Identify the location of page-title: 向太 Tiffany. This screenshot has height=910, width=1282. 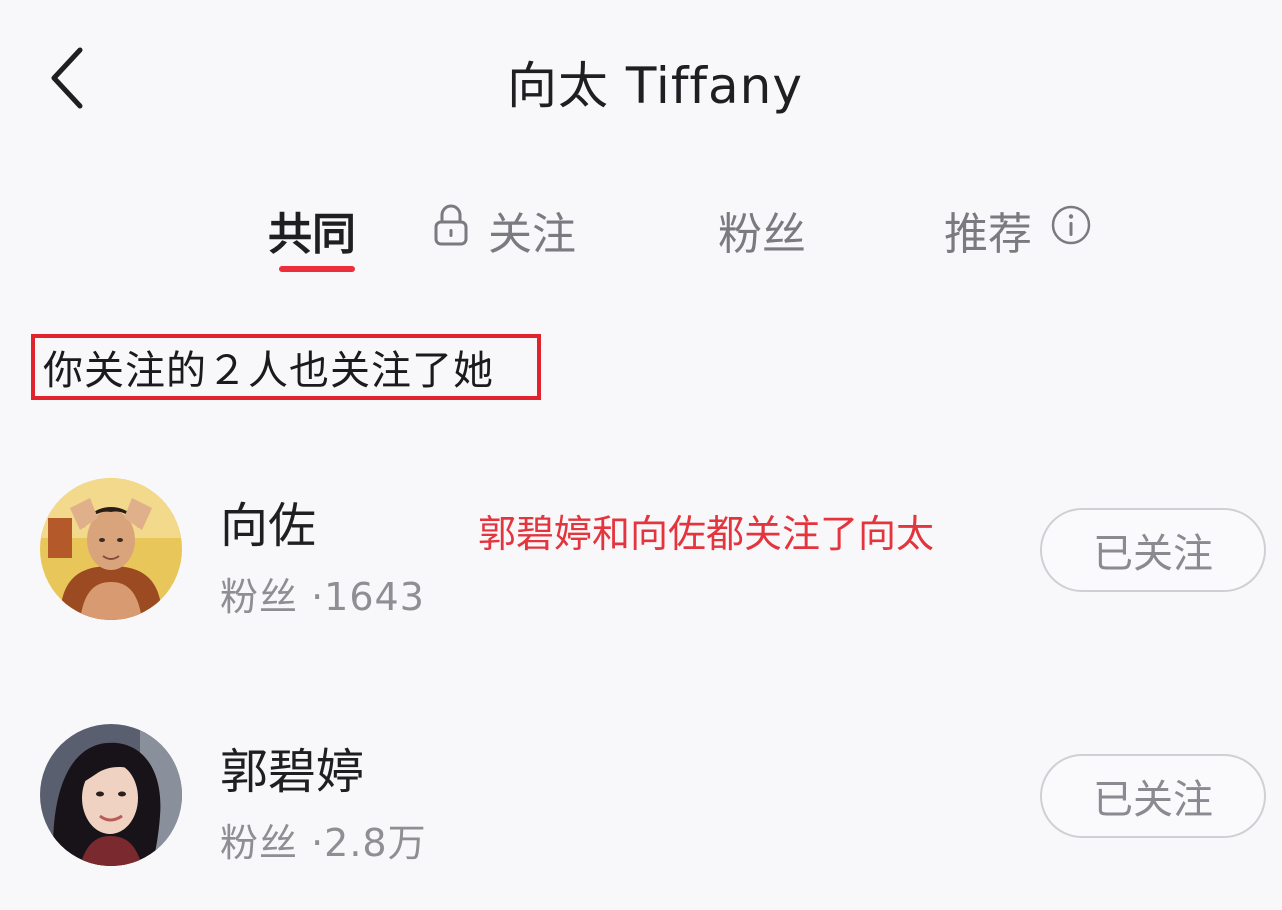
(655, 86).